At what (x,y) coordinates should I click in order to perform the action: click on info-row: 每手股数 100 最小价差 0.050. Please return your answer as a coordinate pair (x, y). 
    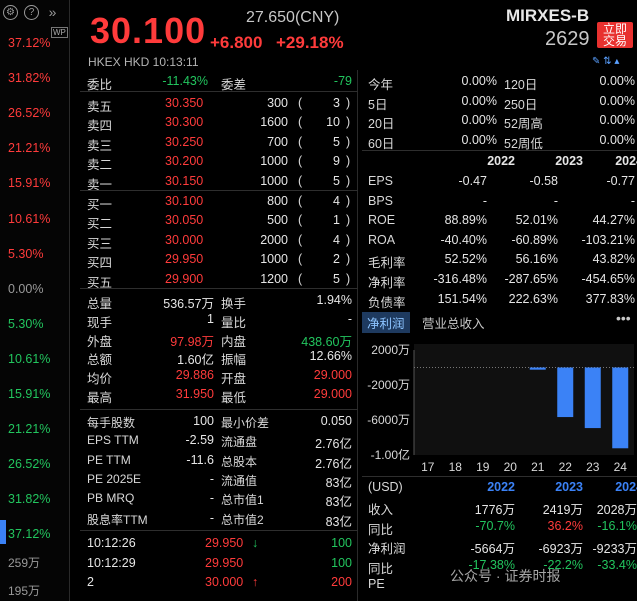
    Looking at the image, I should click on (219, 422).